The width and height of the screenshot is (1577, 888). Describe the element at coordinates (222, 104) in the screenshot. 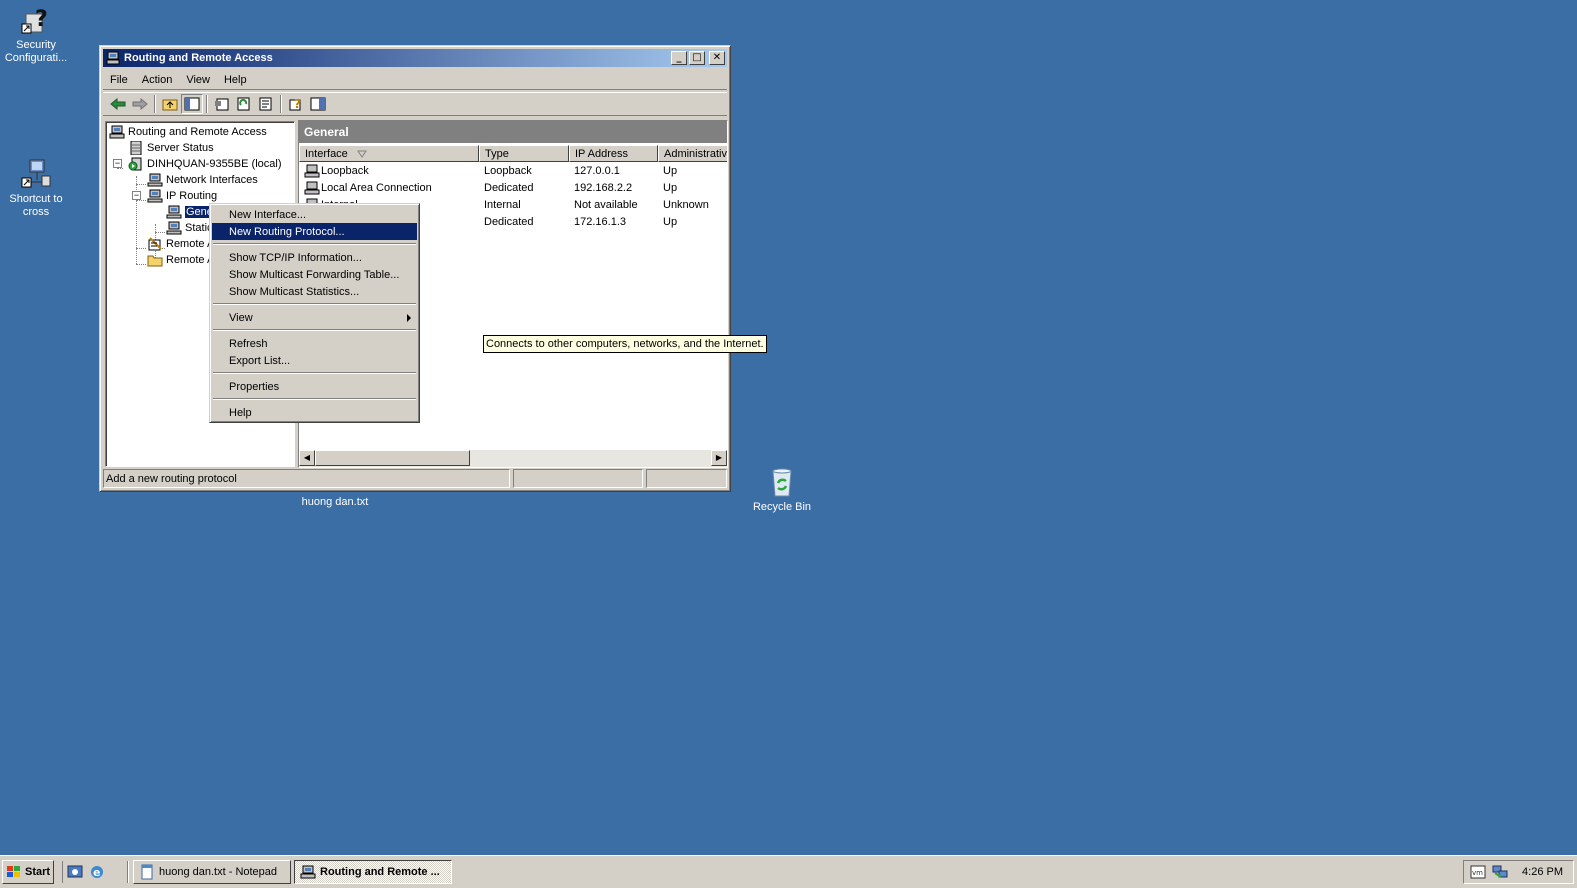

I see `properties-button` at that location.